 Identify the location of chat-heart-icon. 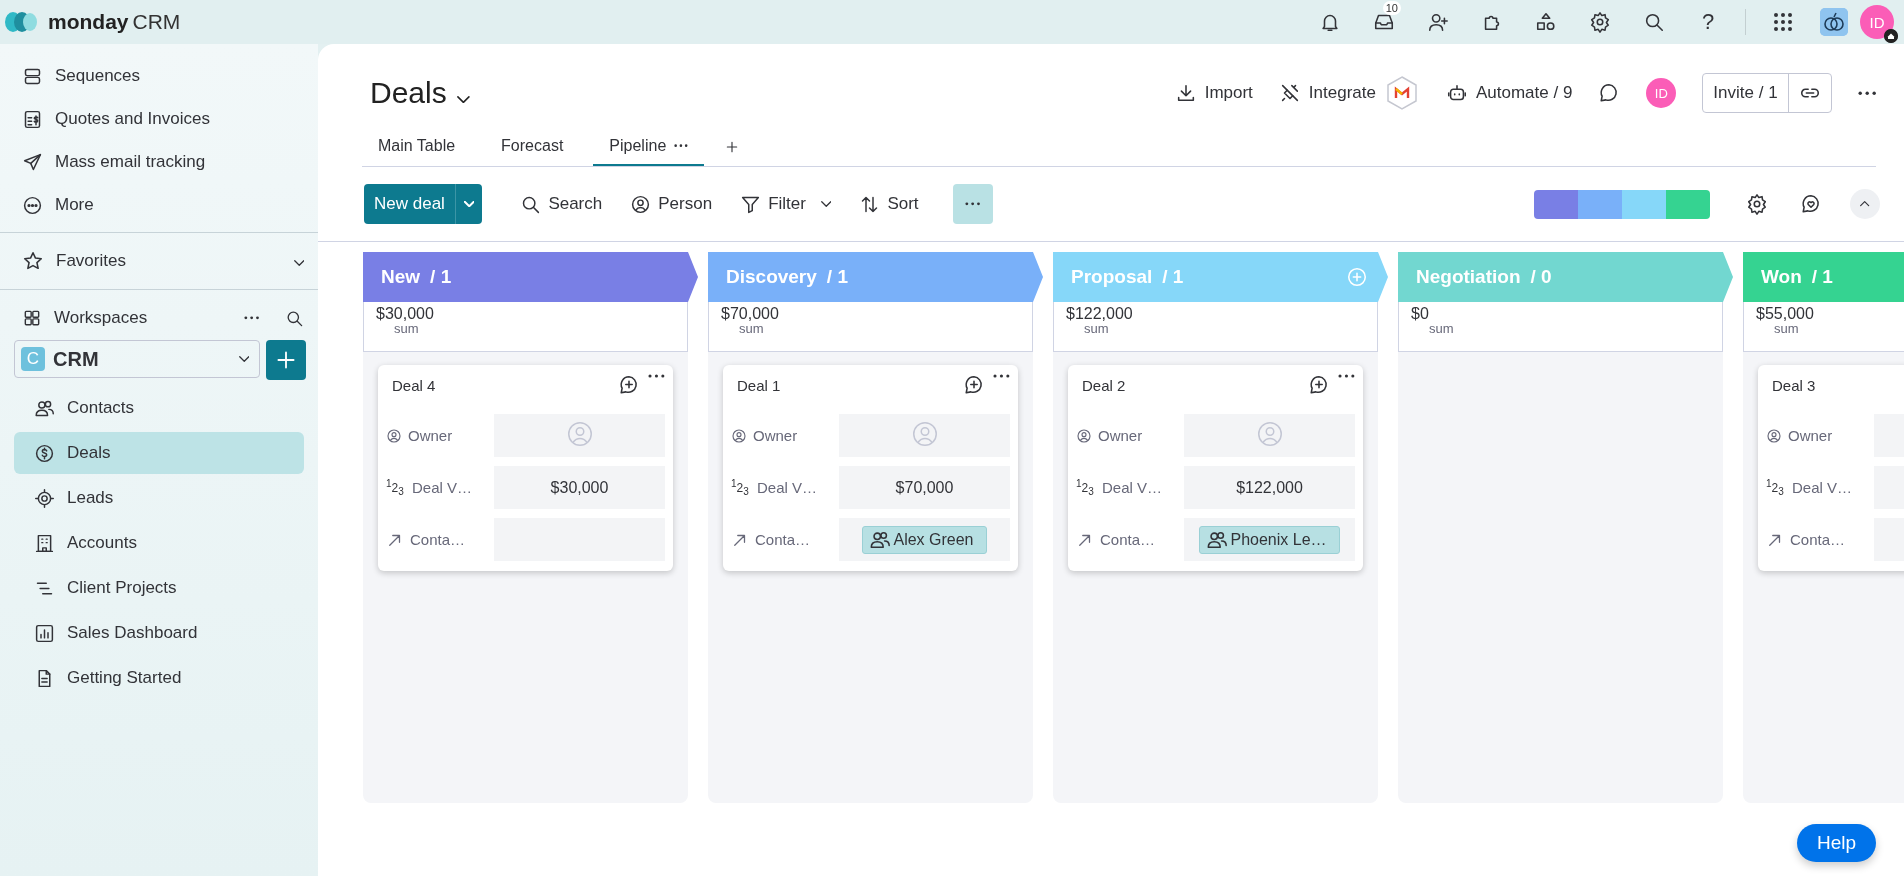
(1811, 204).